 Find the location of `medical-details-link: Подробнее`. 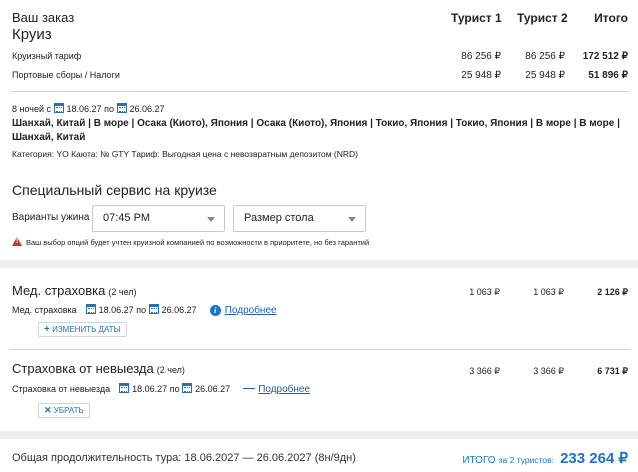

medical-details-link: Подробнее is located at coordinates (251, 310).